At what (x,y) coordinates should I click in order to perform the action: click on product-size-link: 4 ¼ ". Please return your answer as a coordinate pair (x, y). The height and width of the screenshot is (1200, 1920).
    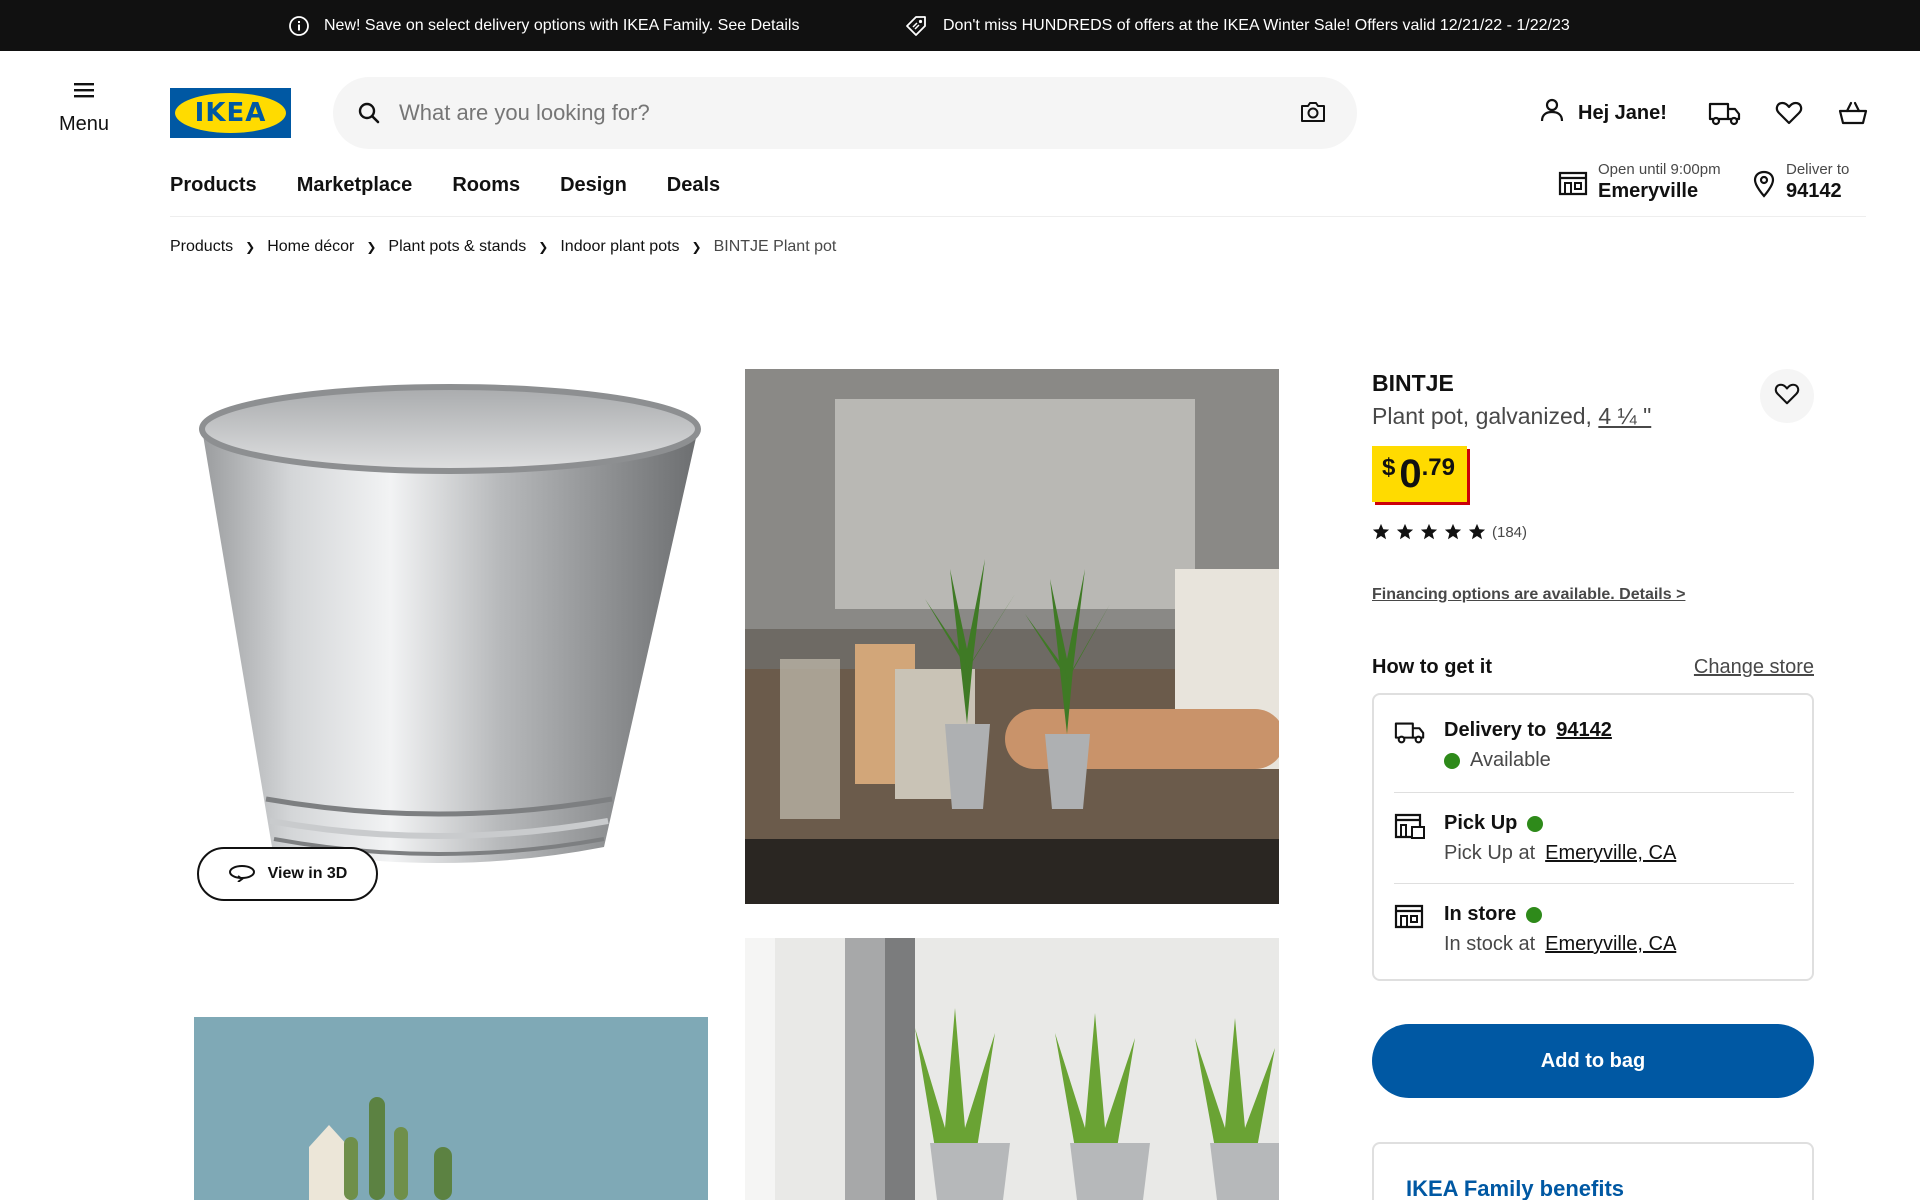
    Looking at the image, I should click on (1624, 416).